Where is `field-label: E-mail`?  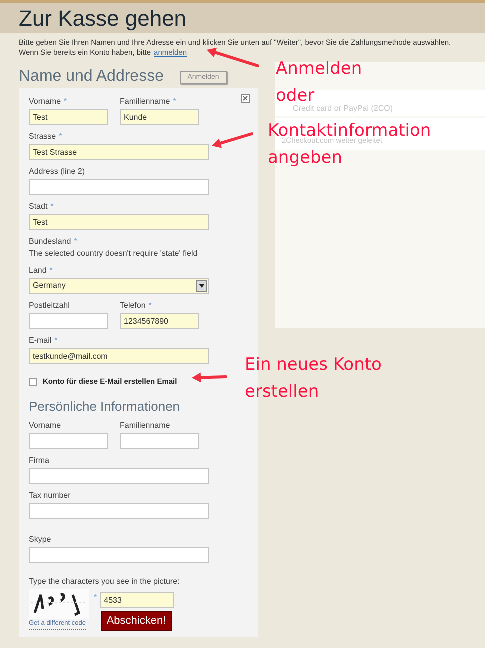 field-label: E-mail is located at coordinates (40, 341).